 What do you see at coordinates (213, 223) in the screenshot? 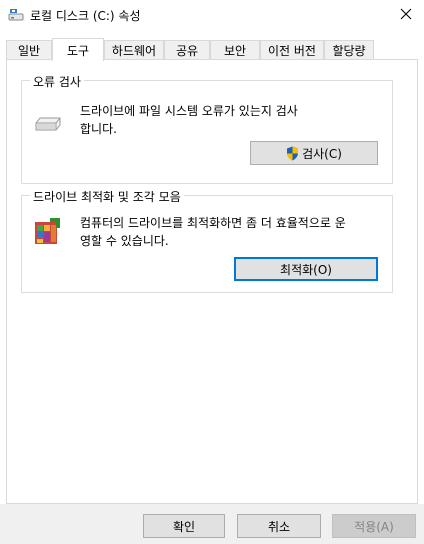
I see `optimize-desc-line1: 컴퓨터의 드라이브를 최적화하면 좀 더 효율적으로 운` at bounding box center [213, 223].